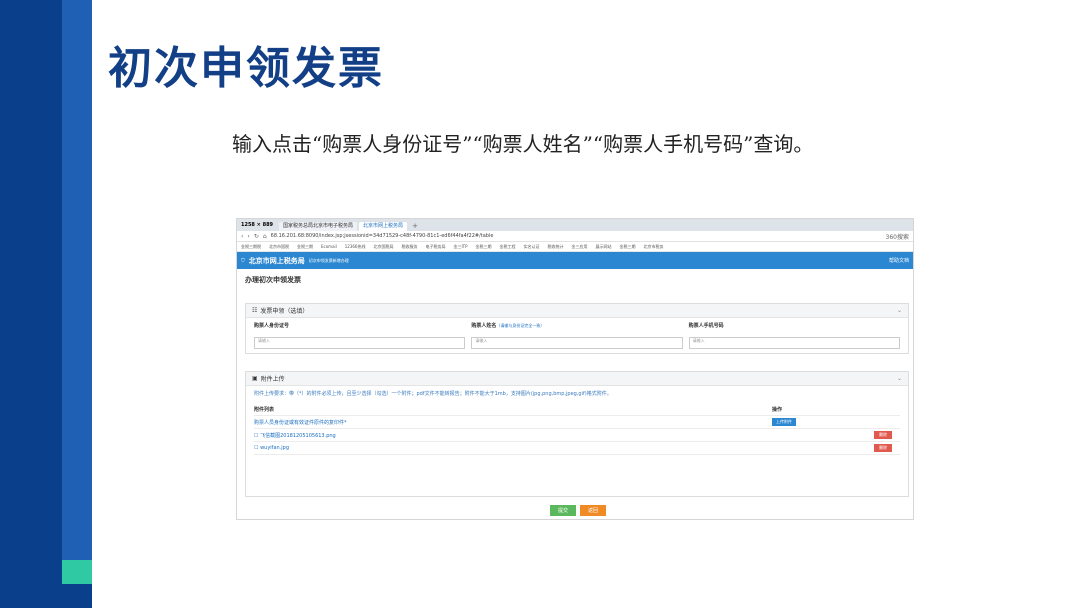 Image resolution: width=1080 pixels, height=608 pixels. I want to click on table-row: 购票人员身份证或有效证件原件的复印件* 上传附件, so click(577, 422).